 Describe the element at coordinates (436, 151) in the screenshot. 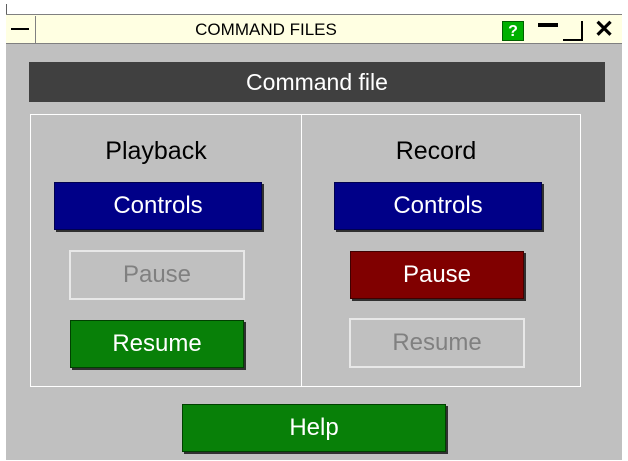

I see `record-title: Record` at that location.